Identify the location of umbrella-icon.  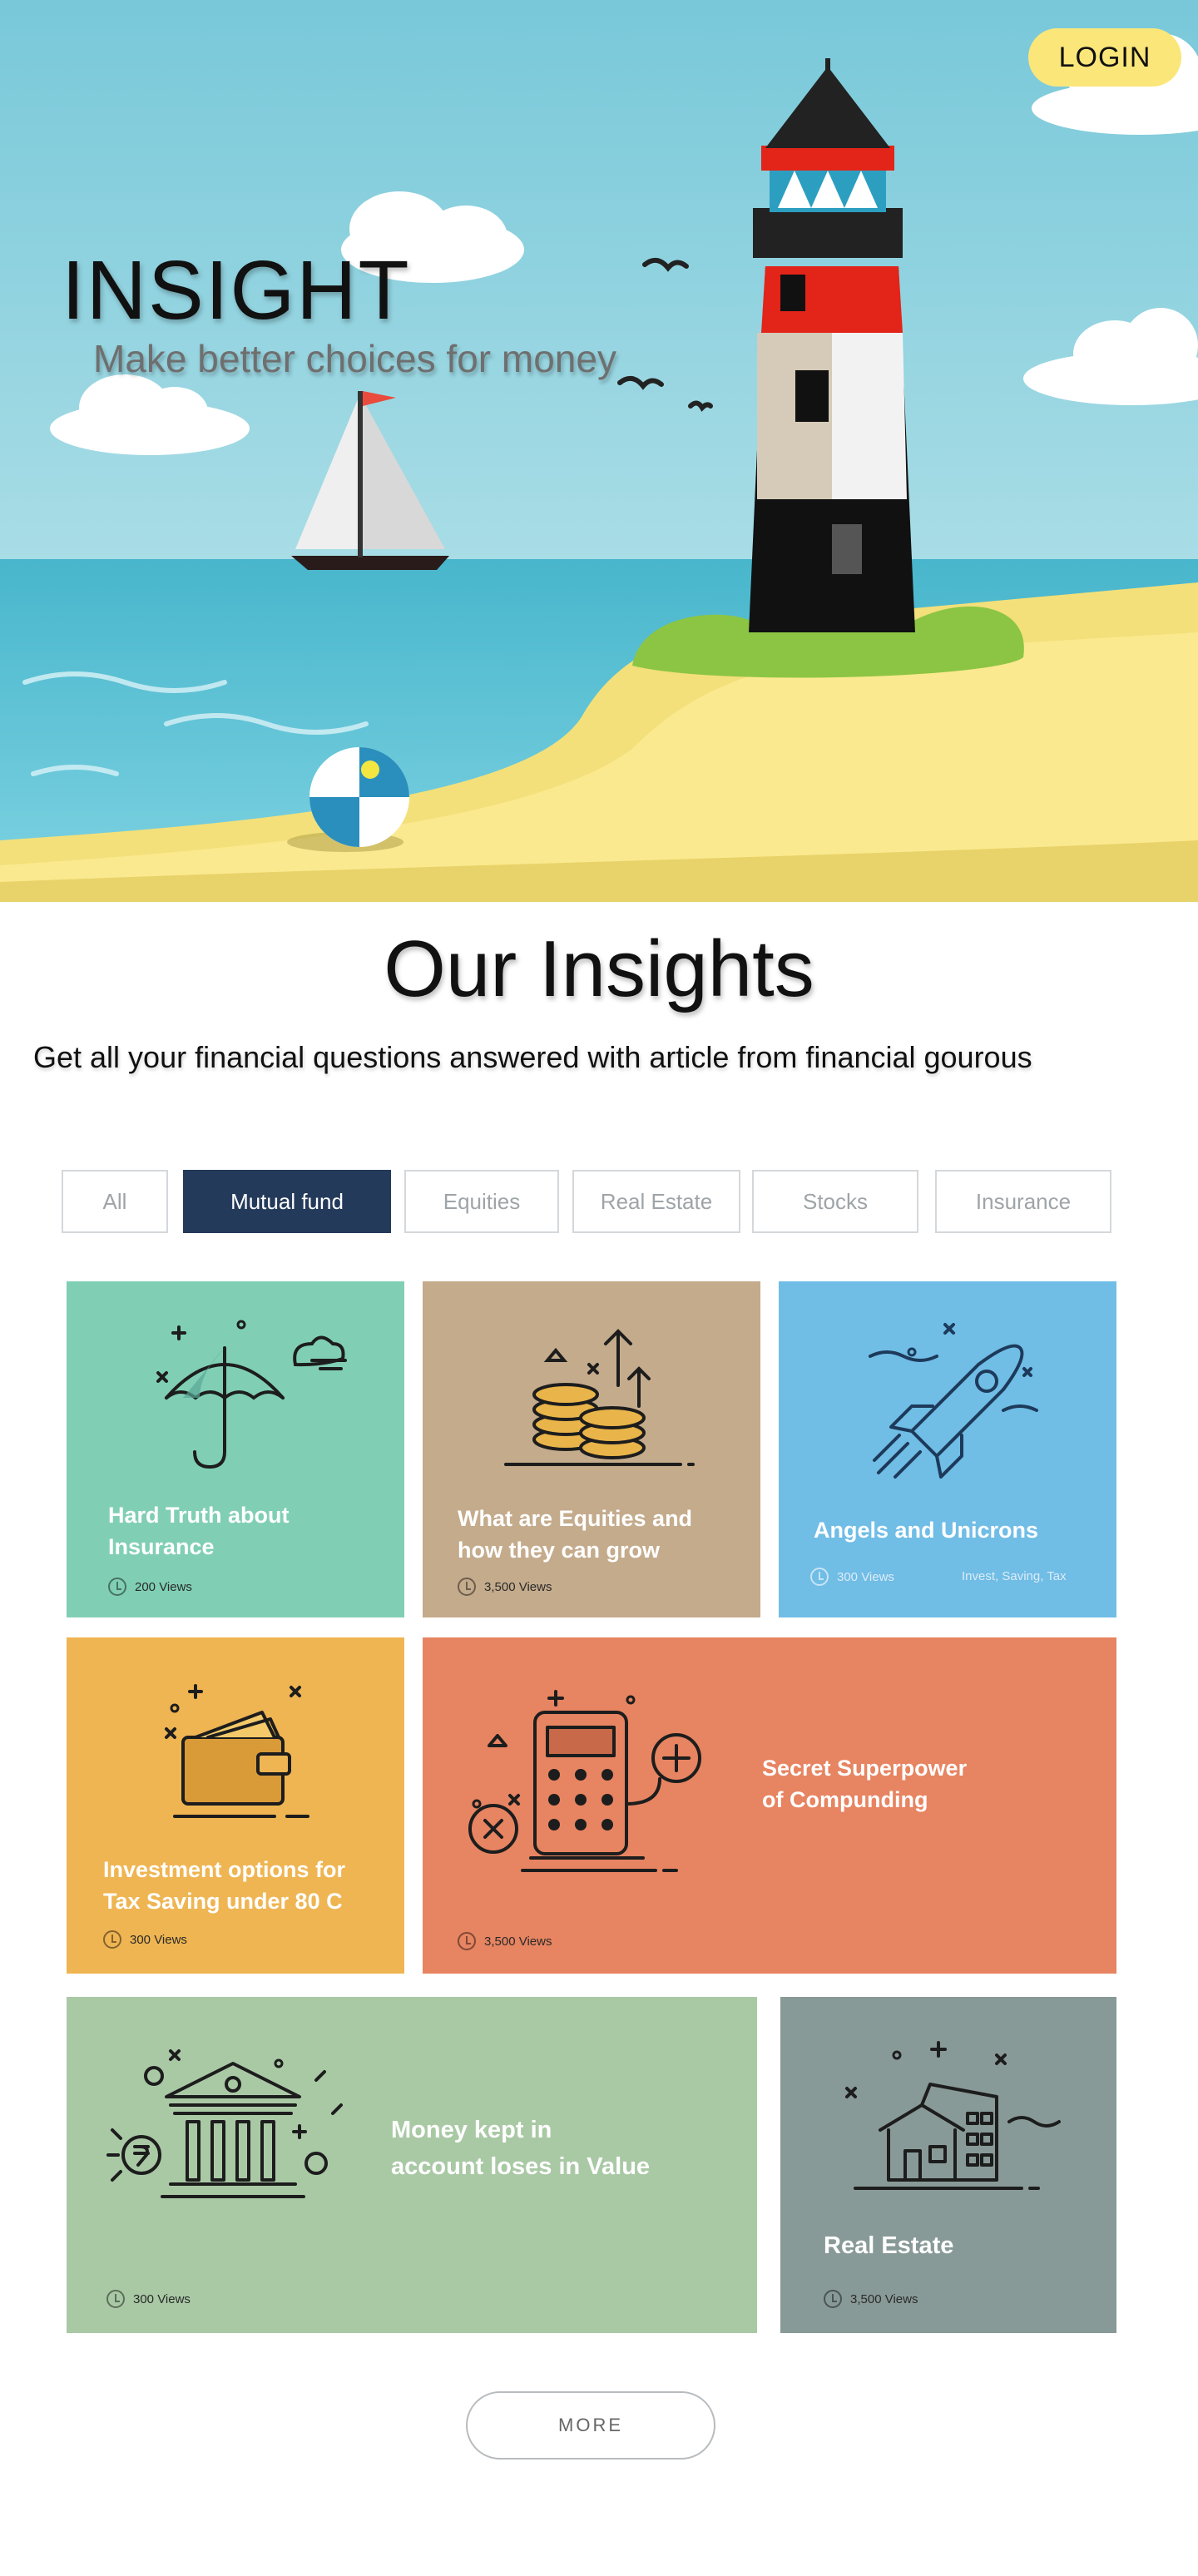
(252, 1395).